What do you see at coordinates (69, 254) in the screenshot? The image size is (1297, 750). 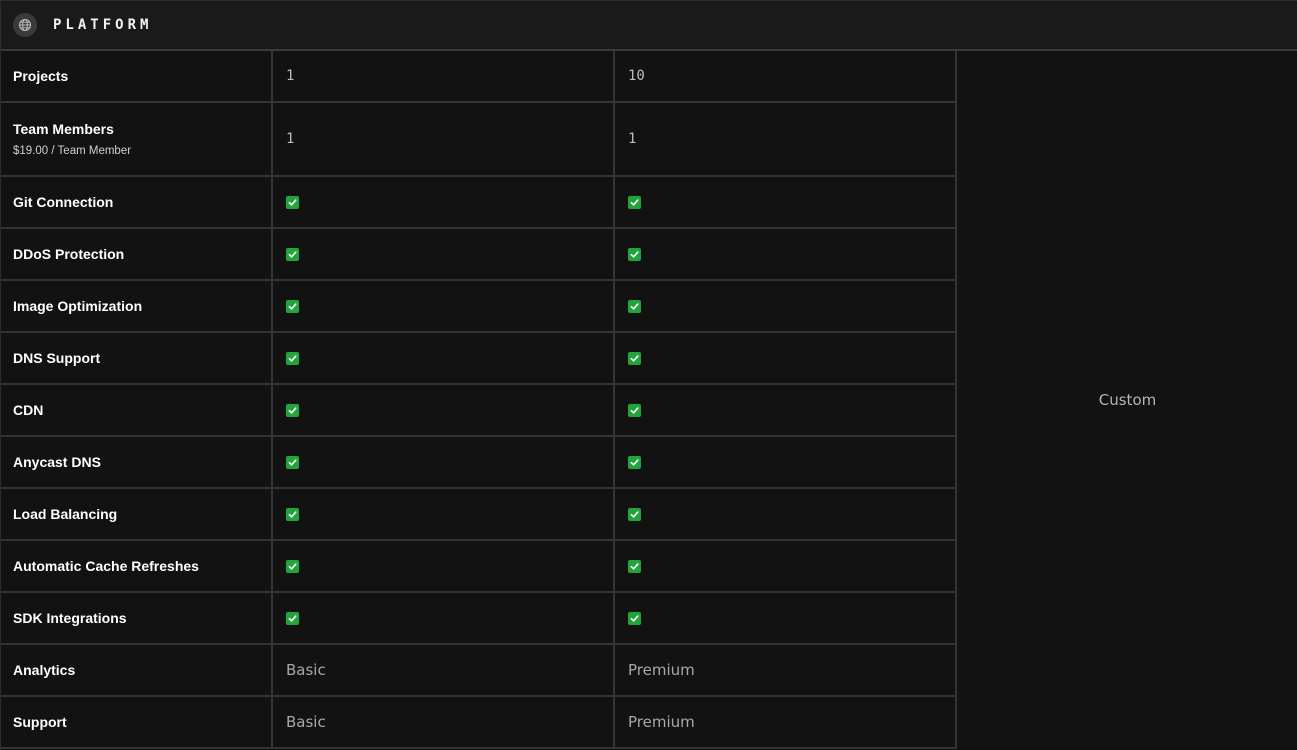 I see `feature-name: DDoS Protection` at bounding box center [69, 254].